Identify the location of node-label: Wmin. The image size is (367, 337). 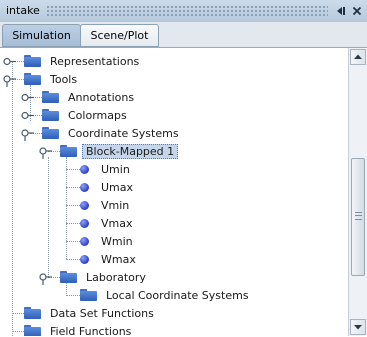
(117, 241).